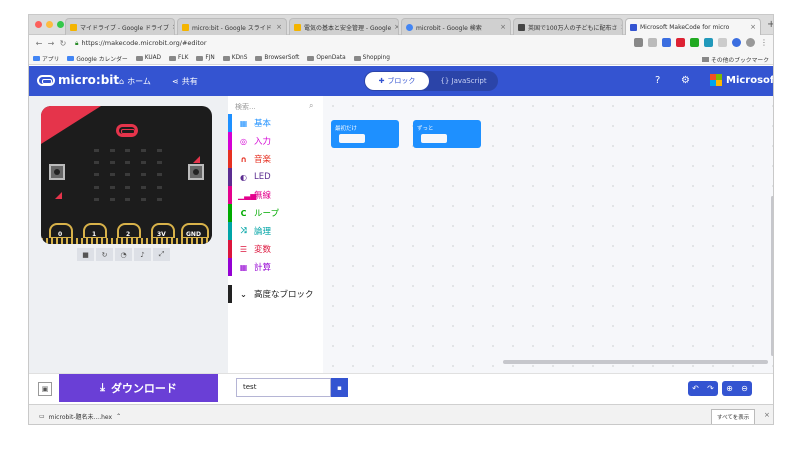 Image resolution: width=800 pixels, height=462 pixels. Describe the element at coordinates (275, 231) in the screenshot. I see `category-logic: ⤨ 論理` at that location.